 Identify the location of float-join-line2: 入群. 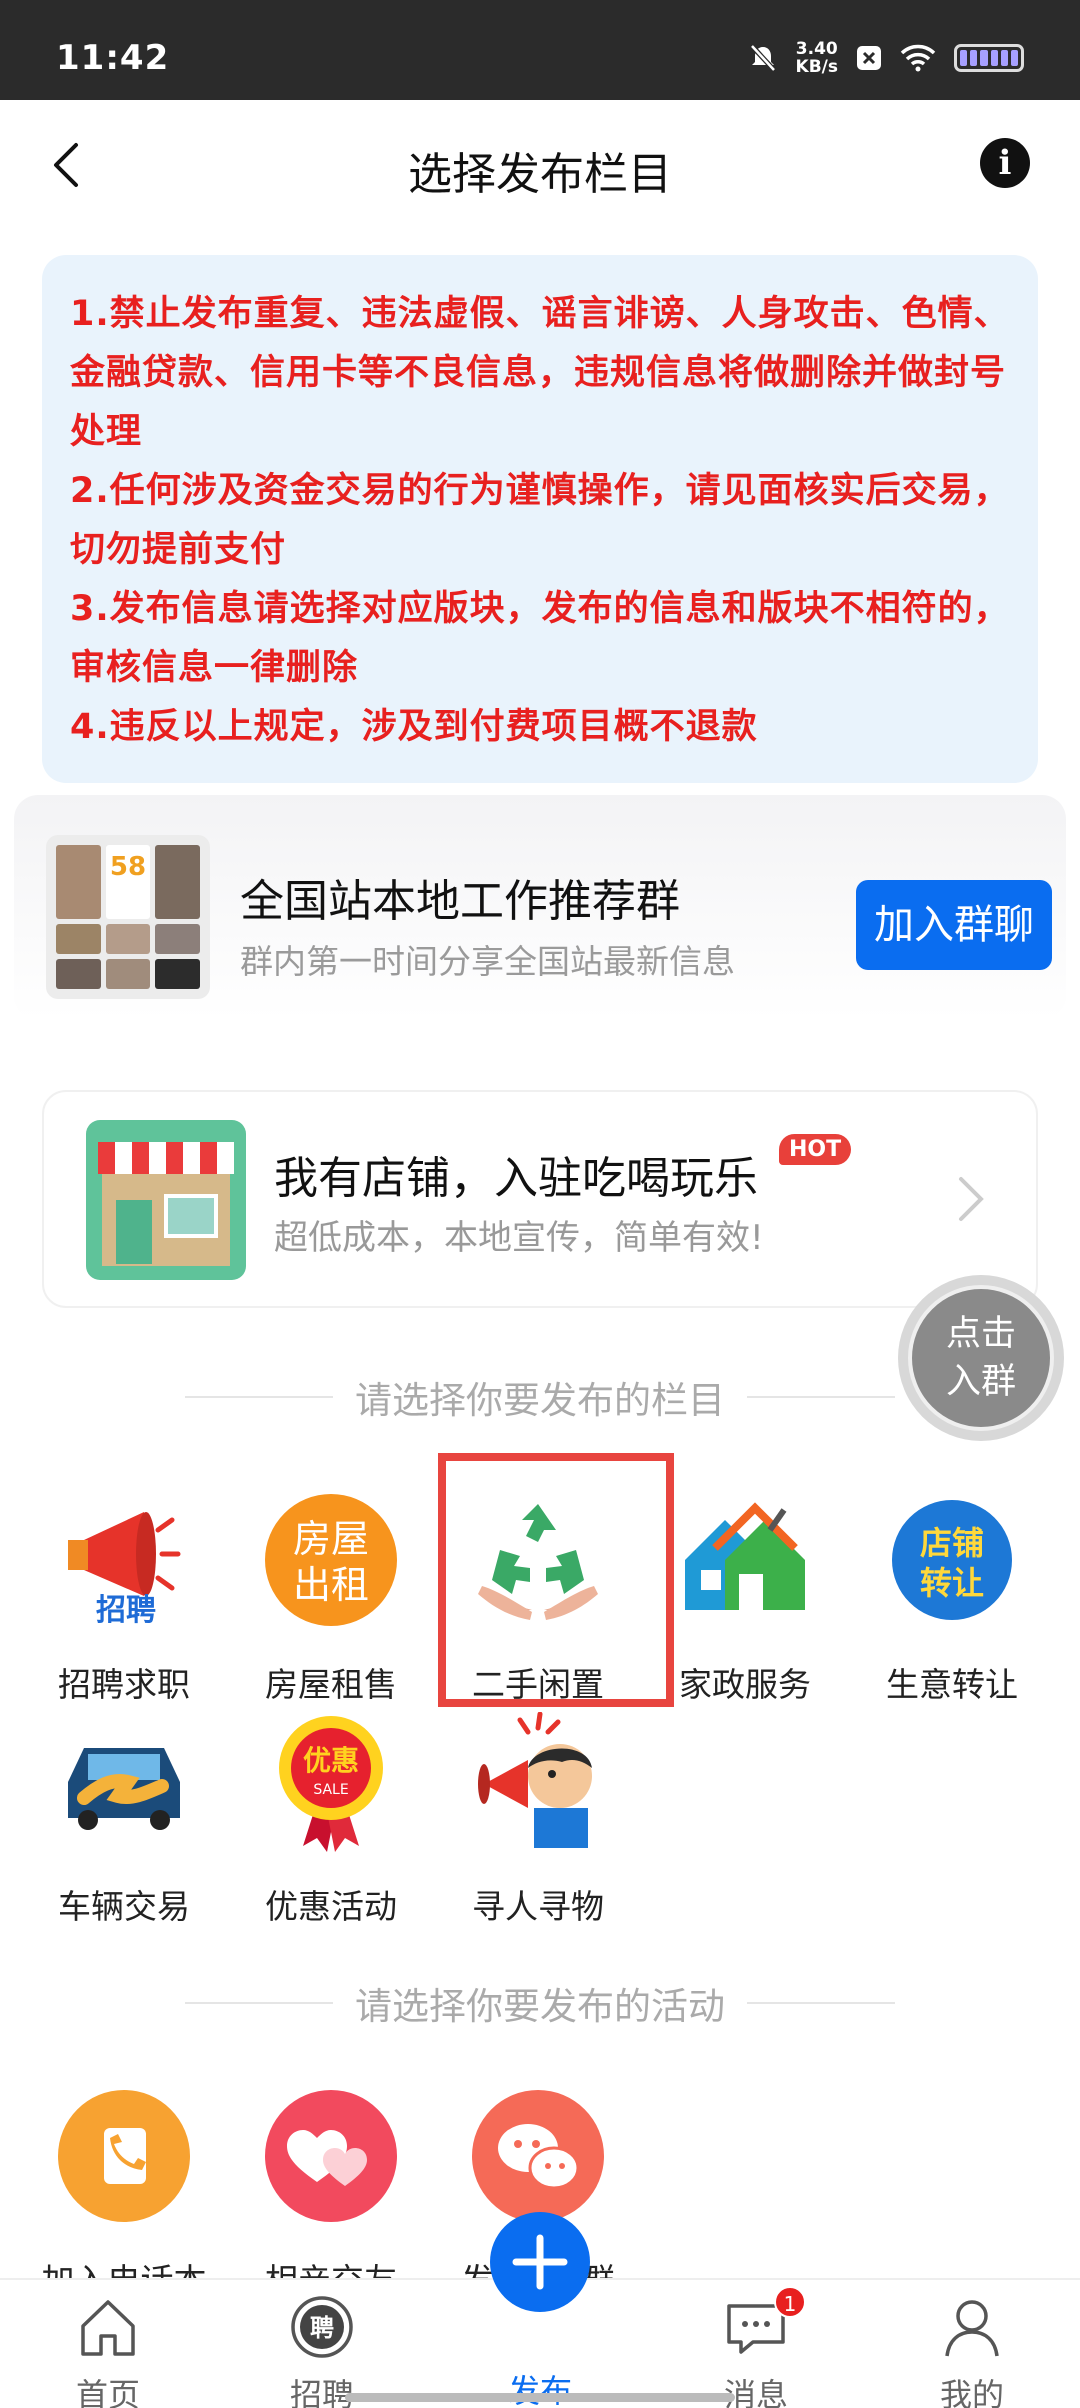
(980, 1382).